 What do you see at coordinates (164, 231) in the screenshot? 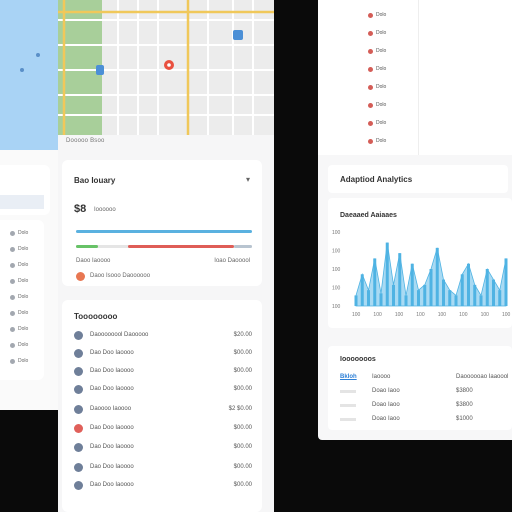
I see `balance-progress-bar` at bounding box center [164, 231].